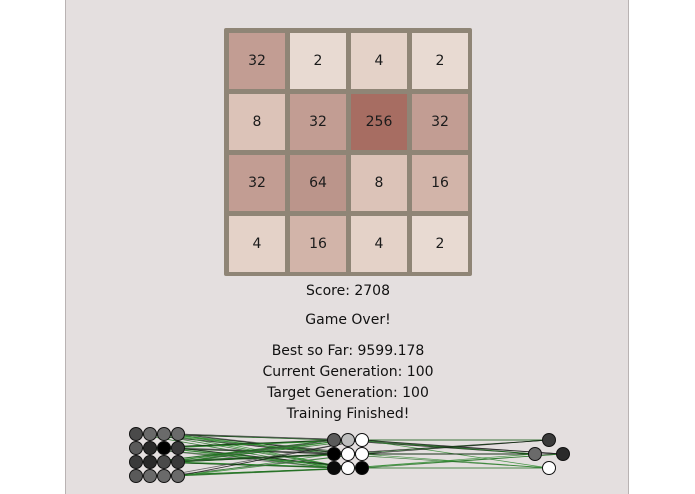 This screenshot has height=494, width=695. What do you see at coordinates (318, 122) in the screenshot?
I see `tile-r2-c2: 32` at bounding box center [318, 122].